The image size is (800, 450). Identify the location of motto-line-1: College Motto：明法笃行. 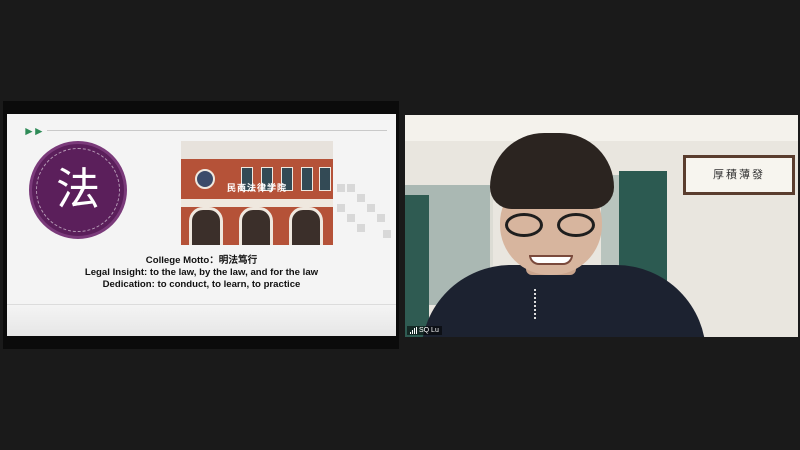
(201, 260).